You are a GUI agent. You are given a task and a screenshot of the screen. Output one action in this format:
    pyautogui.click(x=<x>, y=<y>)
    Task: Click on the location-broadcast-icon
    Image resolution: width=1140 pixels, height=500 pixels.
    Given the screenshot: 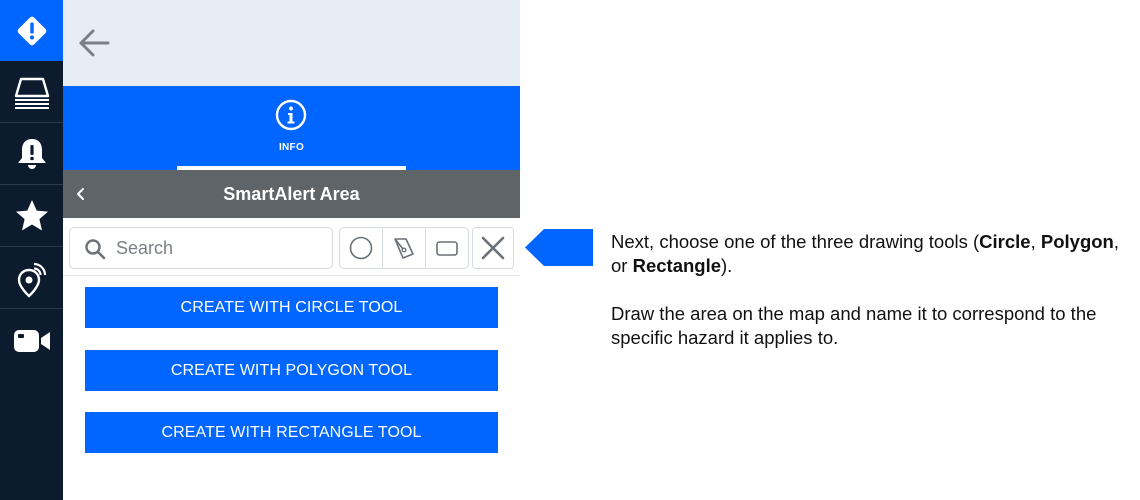 What is the action you would take?
    pyautogui.click(x=31, y=280)
    